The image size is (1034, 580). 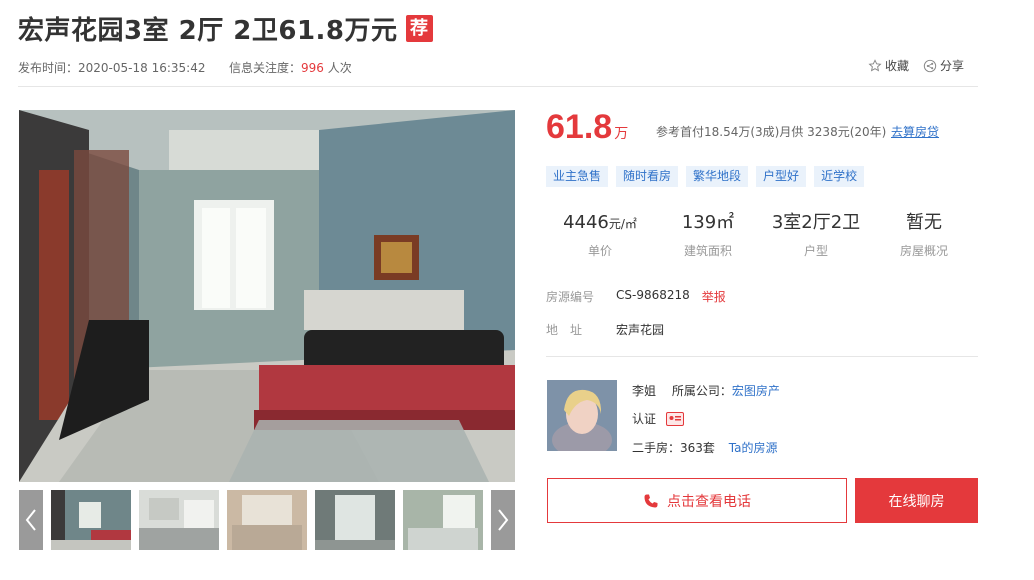 What do you see at coordinates (714, 296) in the screenshot?
I see `report-link: 举报` at bounding box center [714, 296].